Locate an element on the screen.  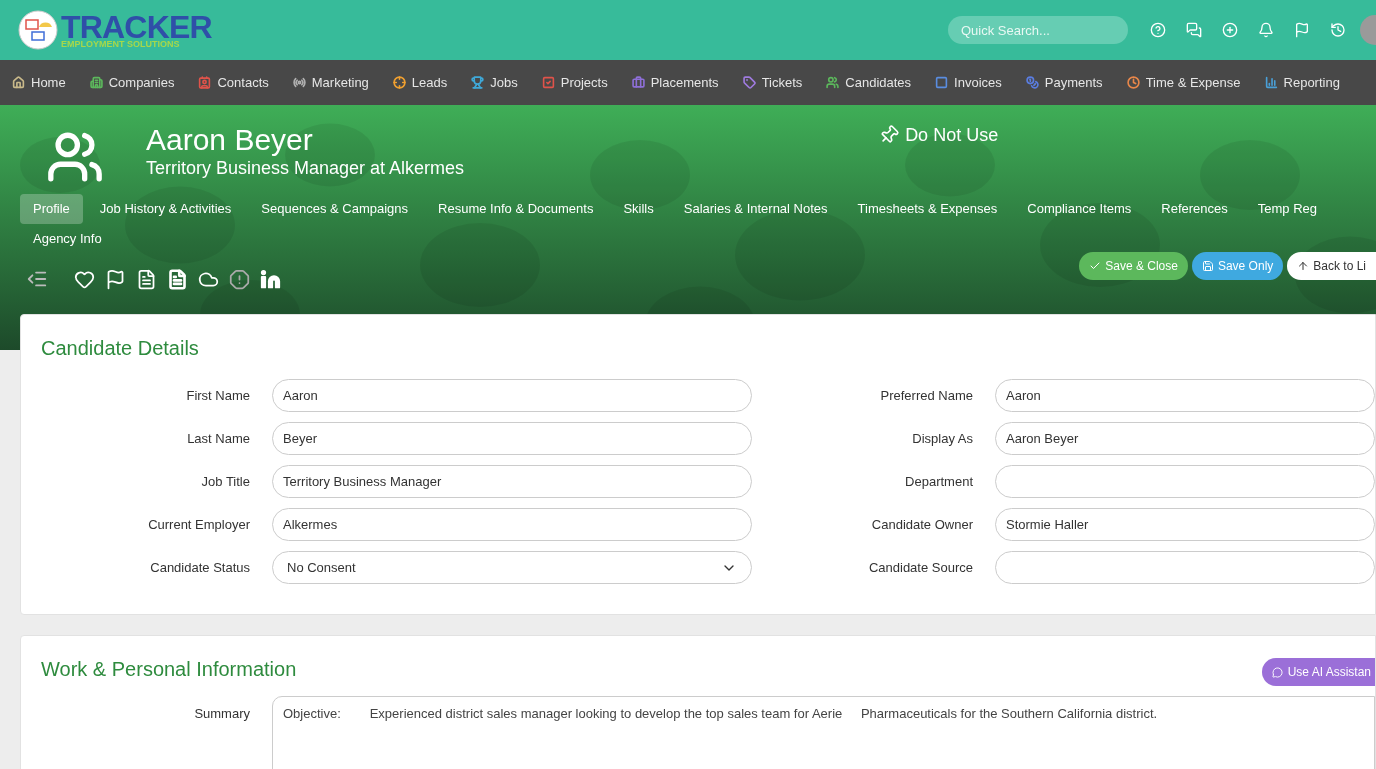
field-label: Candidate Source is located at coordinates (920, 567).